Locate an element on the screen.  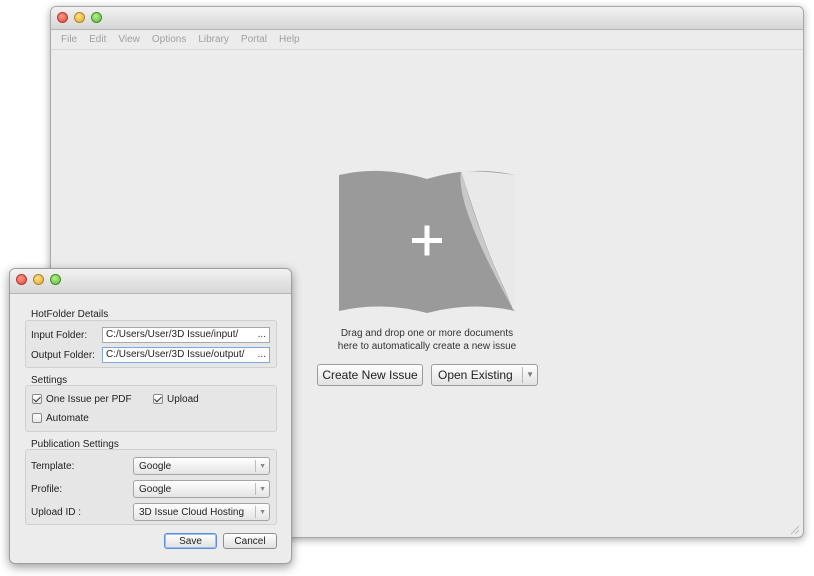
output-folder-value: C:/Users/User/3D Issue/output/ is located at coordinates (175, 354).